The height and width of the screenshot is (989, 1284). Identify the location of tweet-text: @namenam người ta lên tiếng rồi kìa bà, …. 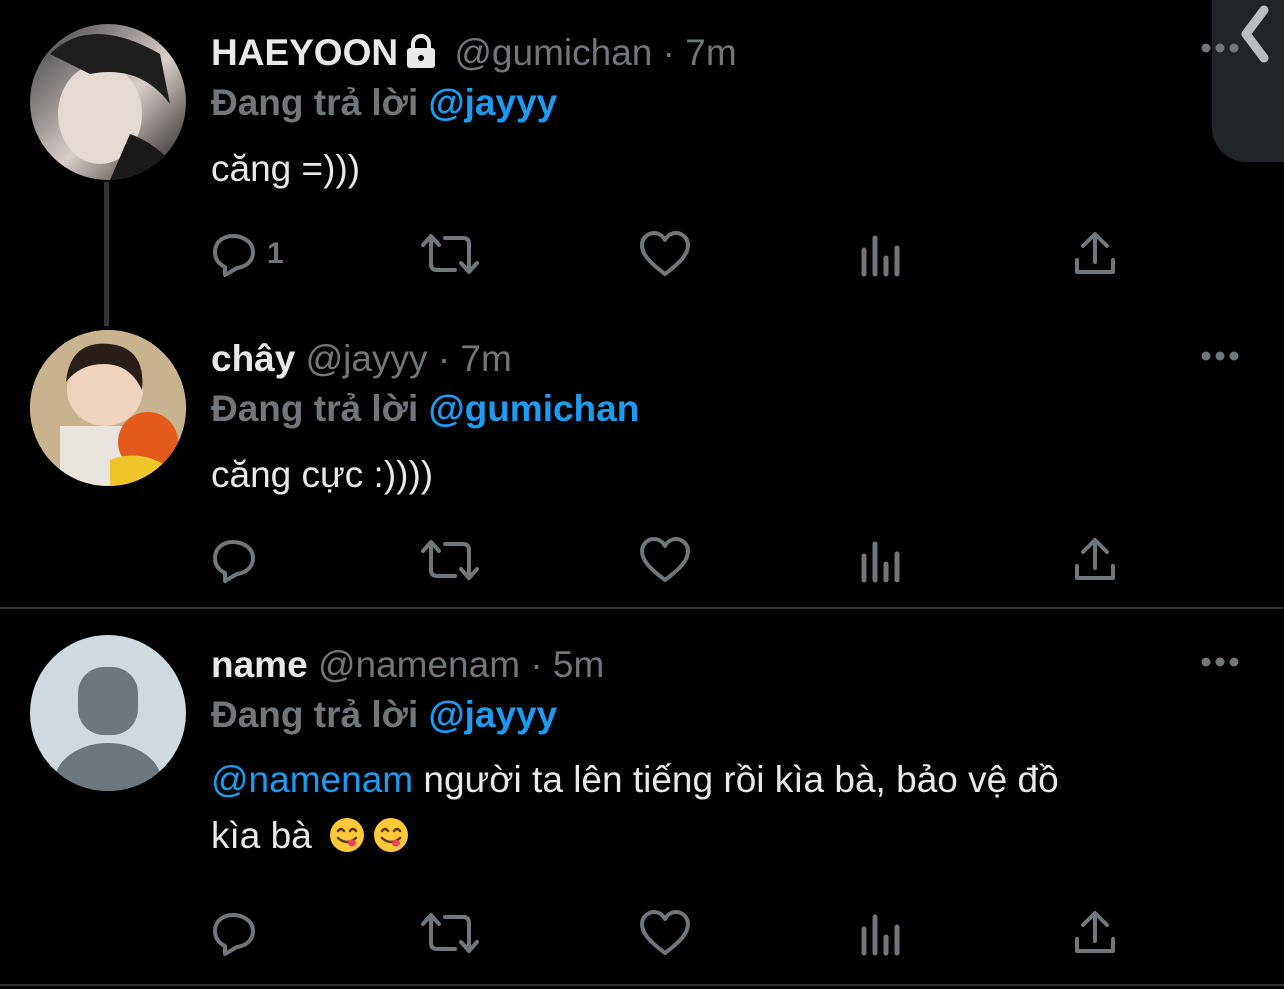
(711, 808).